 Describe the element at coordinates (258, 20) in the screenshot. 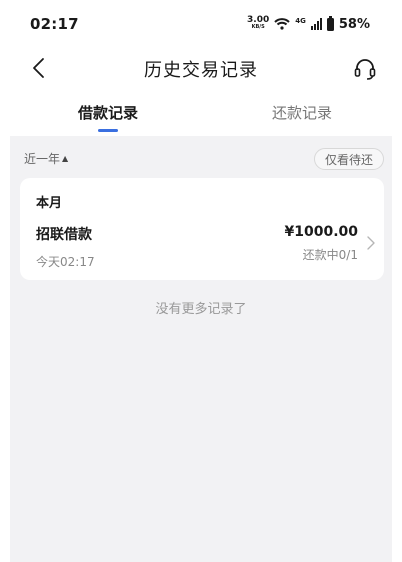

I see `network-speed-value: 3.00` at that location.